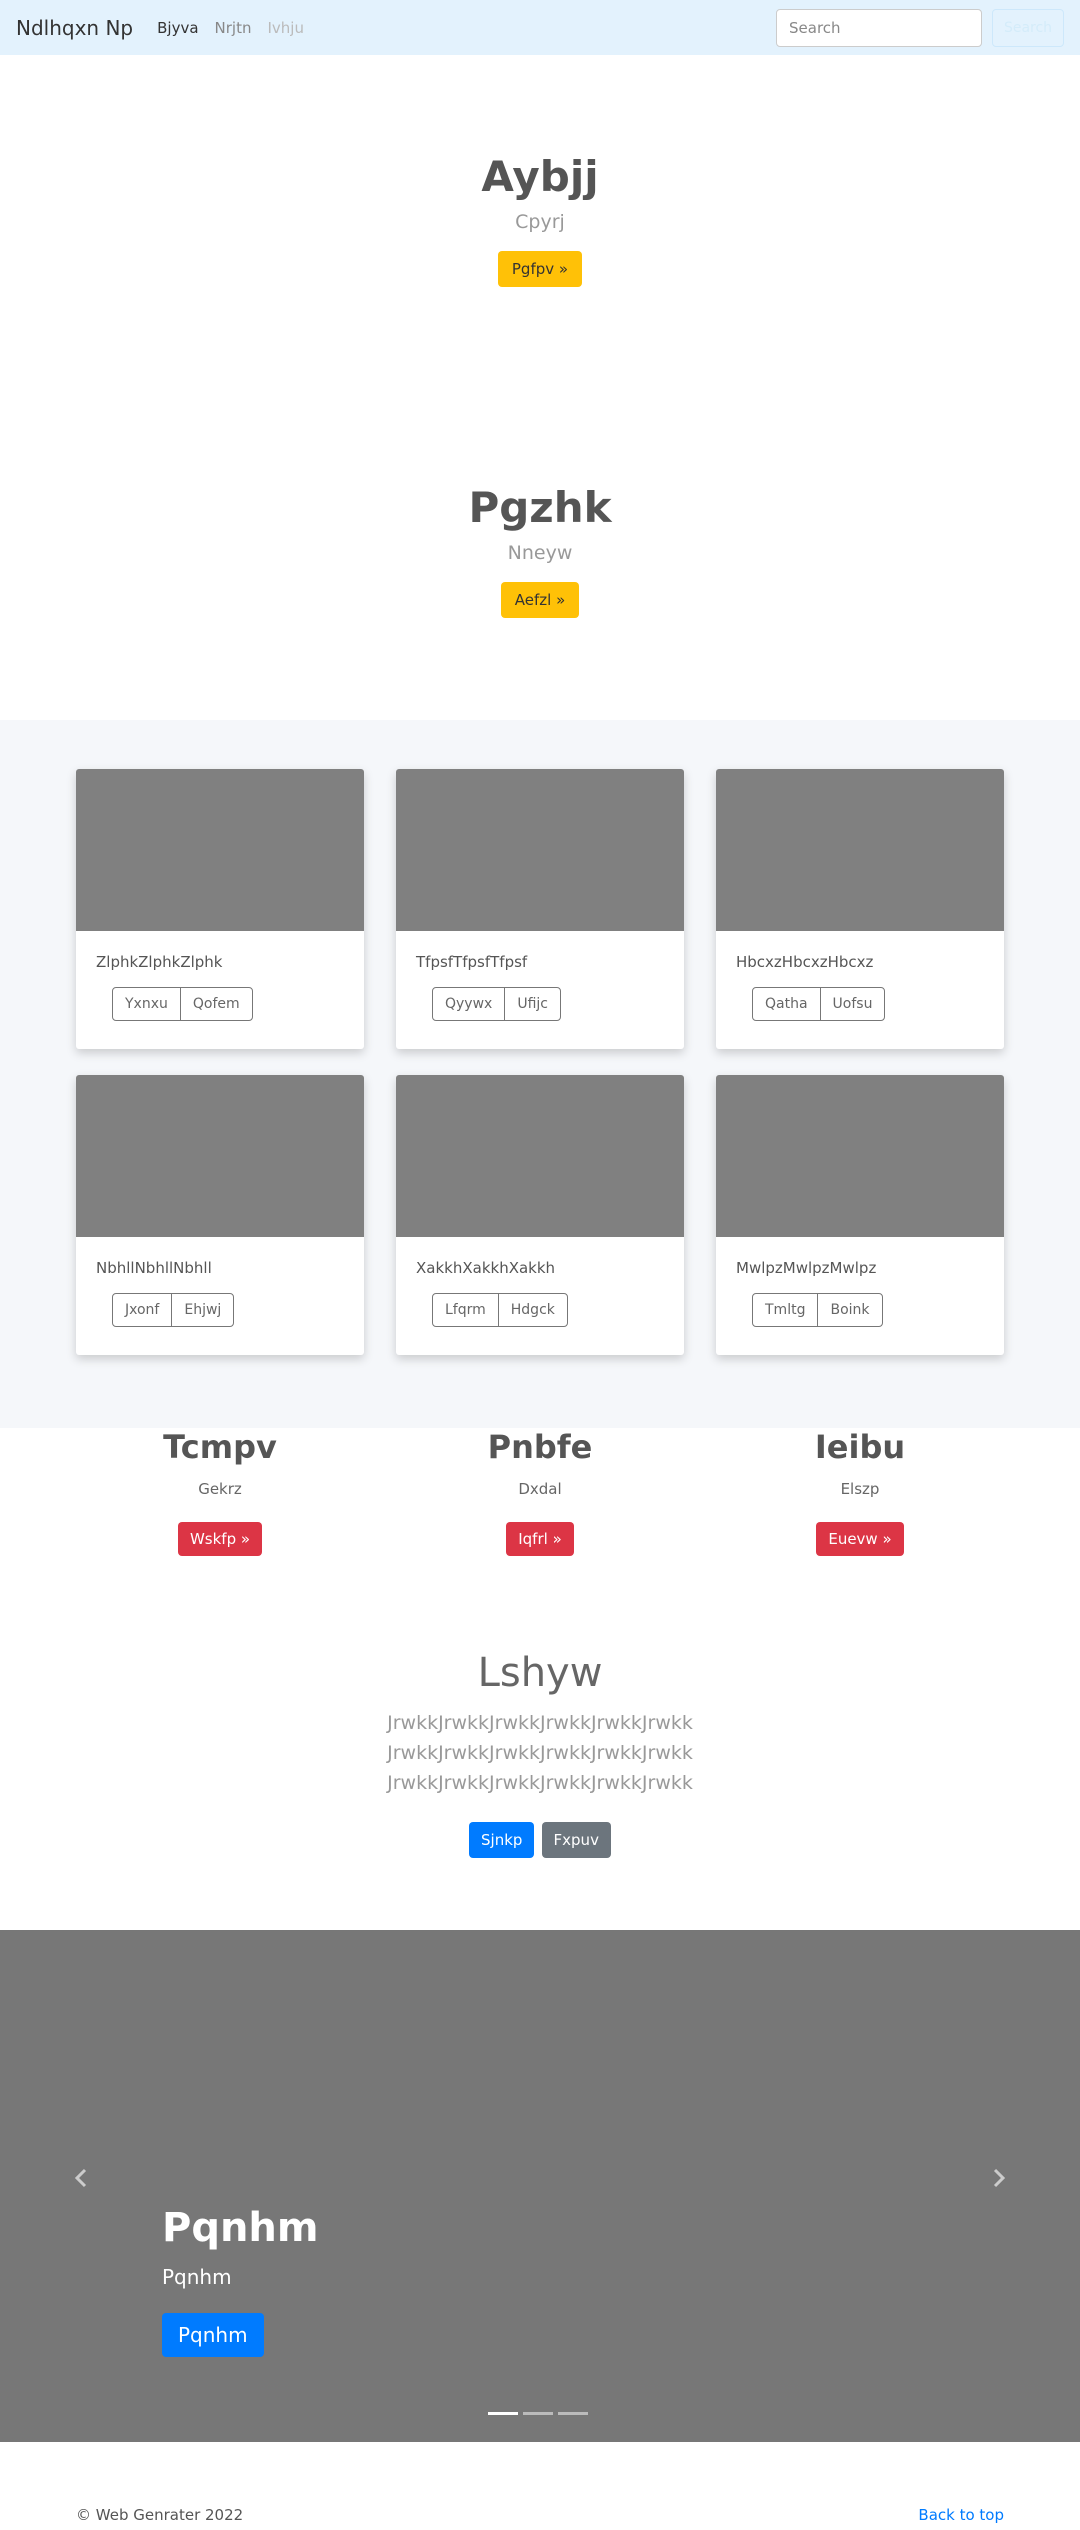  I want to click on jumbotron-buttons: Sjnkp Fxpuv, so click(540, 1840).